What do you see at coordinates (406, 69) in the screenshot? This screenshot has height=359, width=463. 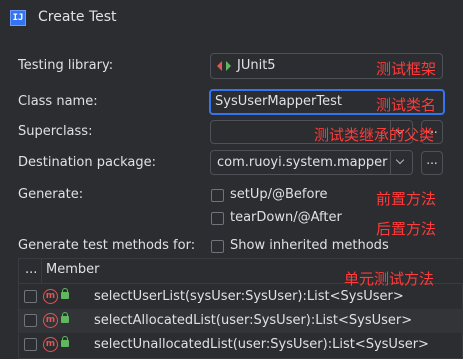 I see `annotation-library: 测试框架` at bounding box center [406, 69].